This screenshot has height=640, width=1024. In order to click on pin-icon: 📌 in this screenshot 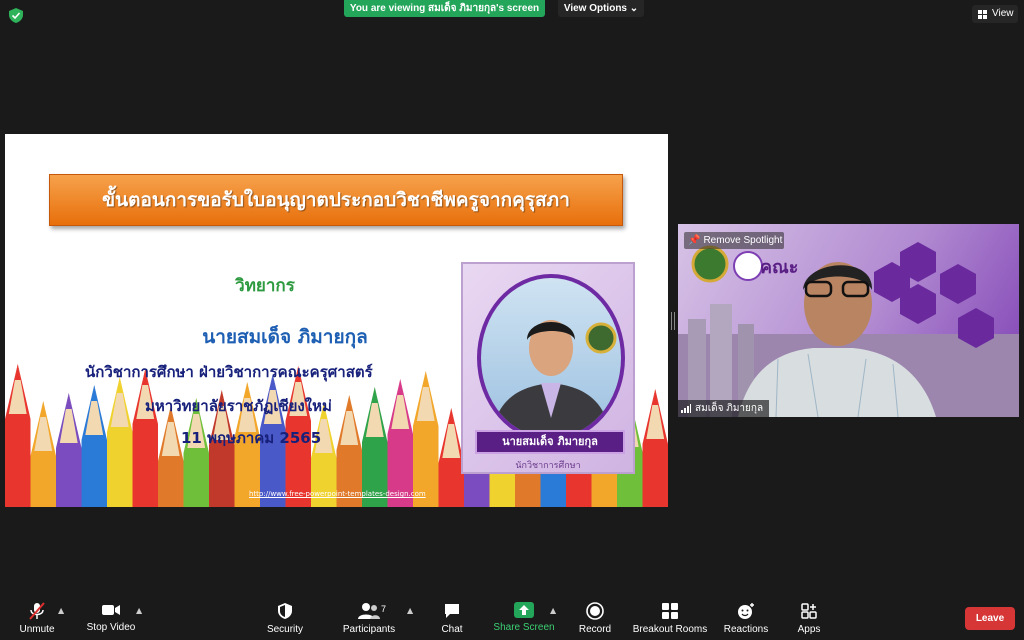, I will do `click(694, 240)`.